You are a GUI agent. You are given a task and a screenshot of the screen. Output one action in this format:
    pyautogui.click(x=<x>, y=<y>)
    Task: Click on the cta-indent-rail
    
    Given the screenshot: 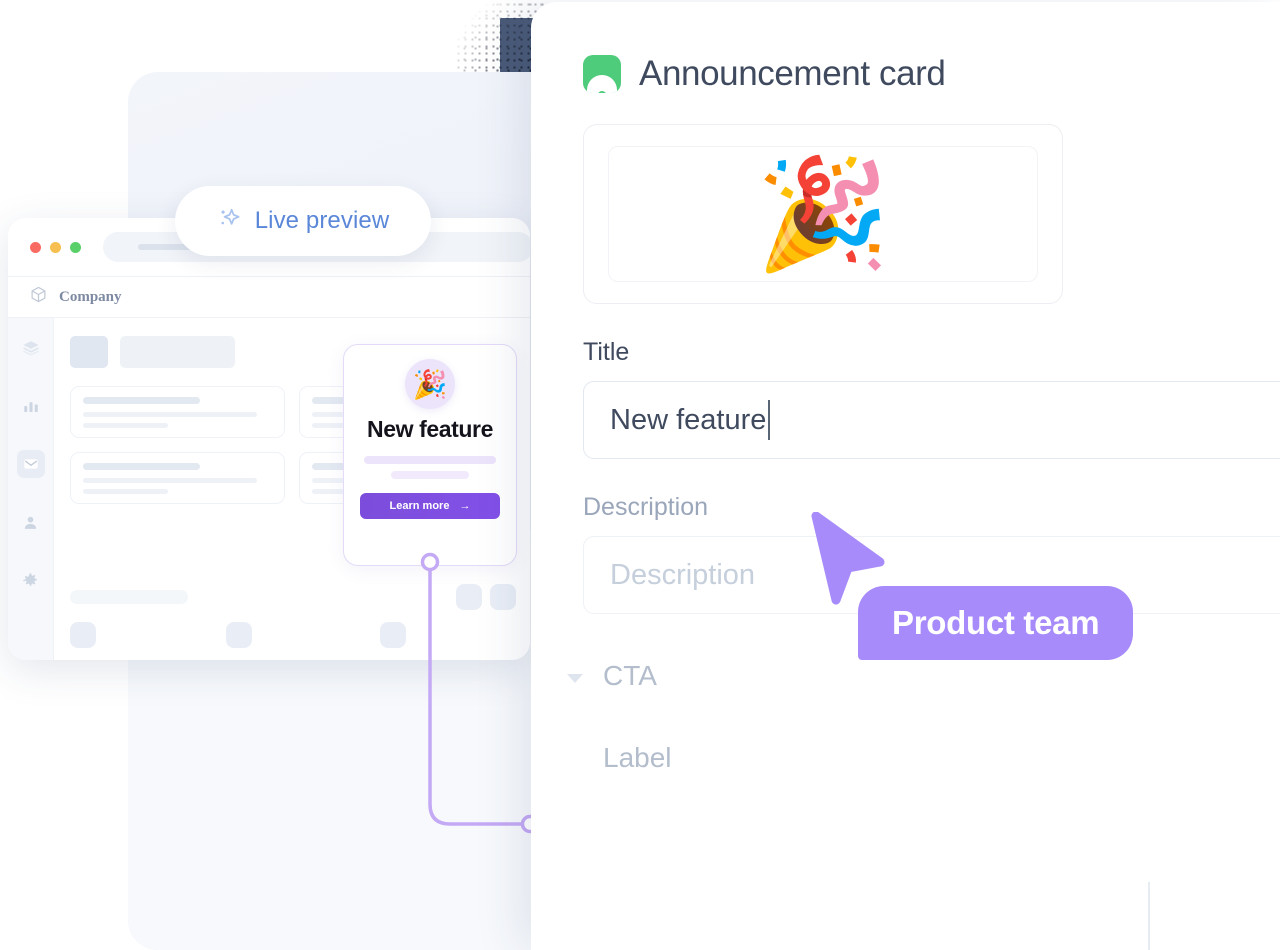 What is the action you would take?
    pyautogui.click(x=1149, y=916)
    